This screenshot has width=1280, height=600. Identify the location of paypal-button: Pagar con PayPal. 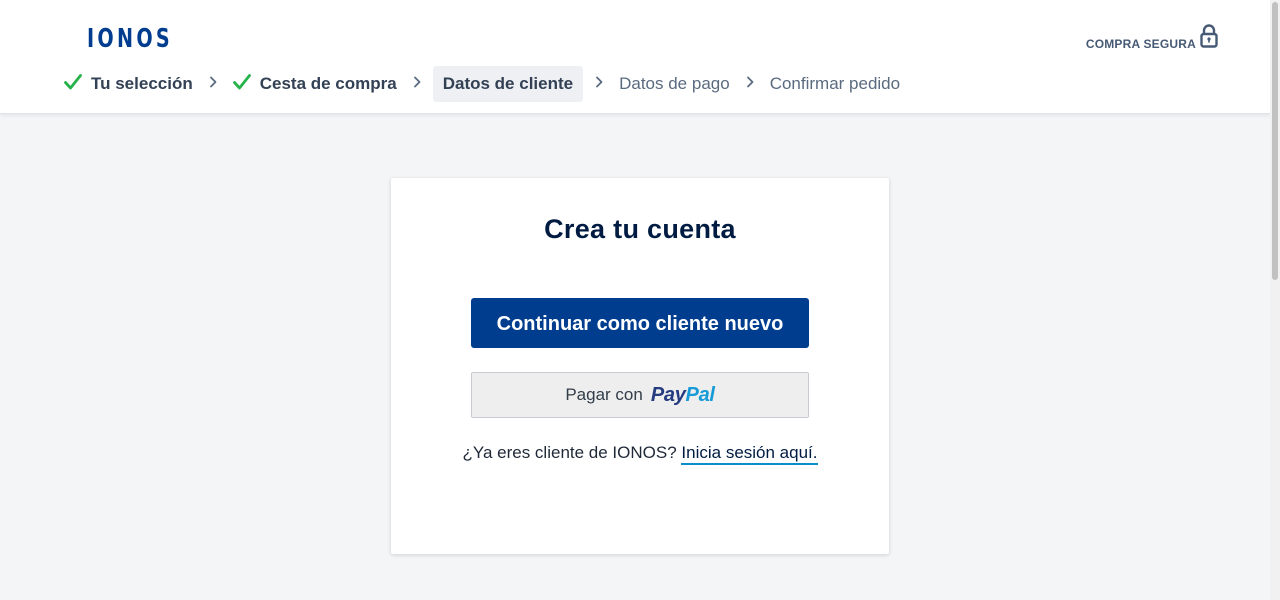
(640, 395).